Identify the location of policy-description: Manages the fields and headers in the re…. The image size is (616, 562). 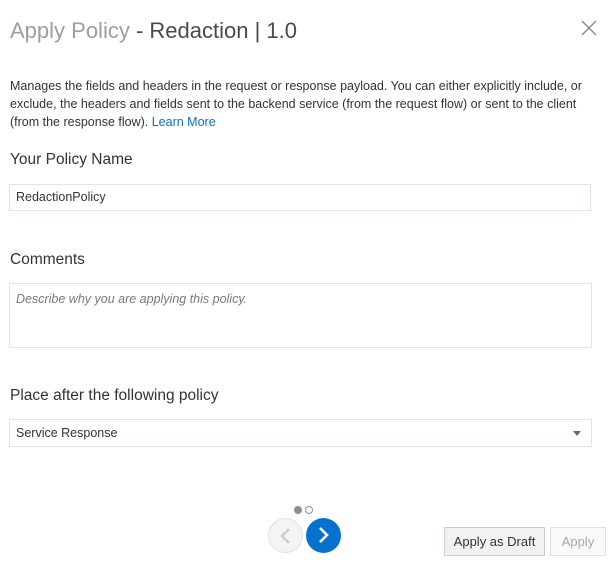
(300, 104).